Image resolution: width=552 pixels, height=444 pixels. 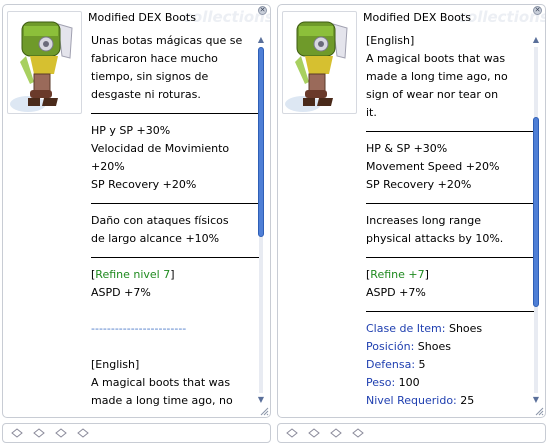 What do you see at coordinates (146, 94) in the screenshot?
I see `description-line: desgaste ni roturas.` at bounding box center [146, 94].